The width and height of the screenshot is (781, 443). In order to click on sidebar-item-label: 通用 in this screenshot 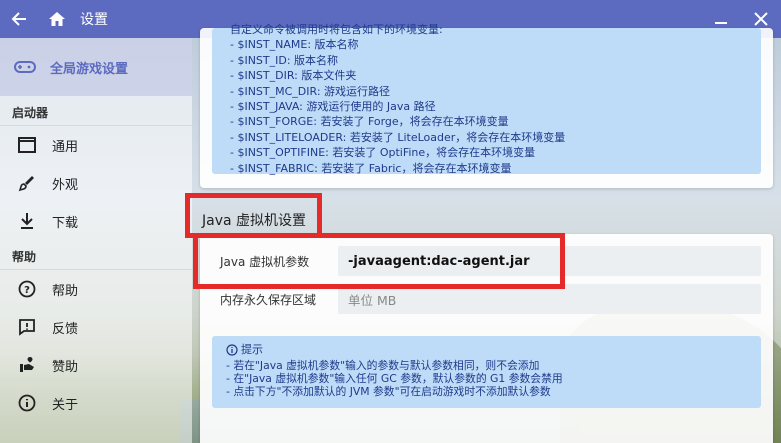, I will do `click(65, 147)`.